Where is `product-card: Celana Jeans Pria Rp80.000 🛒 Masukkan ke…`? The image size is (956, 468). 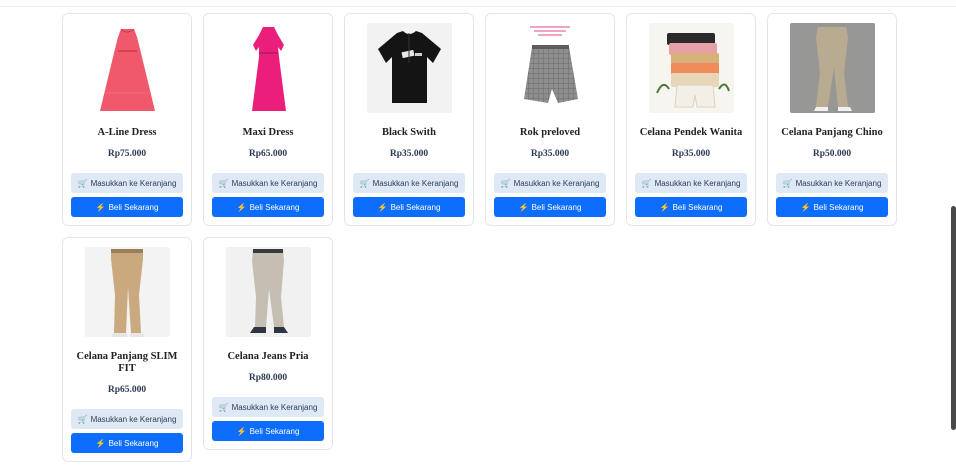
product-card: Celana Jeans Pria Rp80.000 🛒 Masukkan ke… is located at coordinates (268, 343).